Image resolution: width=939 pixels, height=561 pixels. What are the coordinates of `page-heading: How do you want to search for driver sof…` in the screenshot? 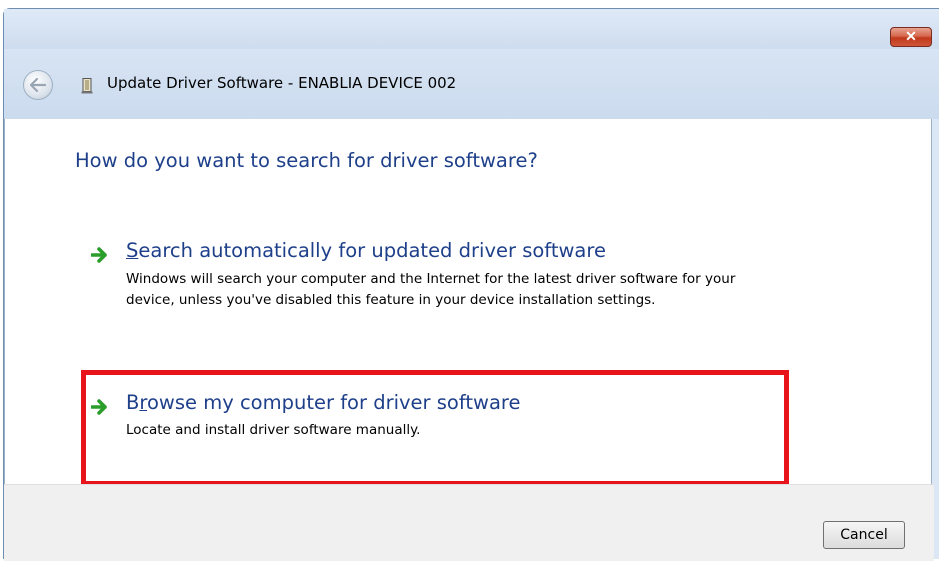 It's located at (306, 160).